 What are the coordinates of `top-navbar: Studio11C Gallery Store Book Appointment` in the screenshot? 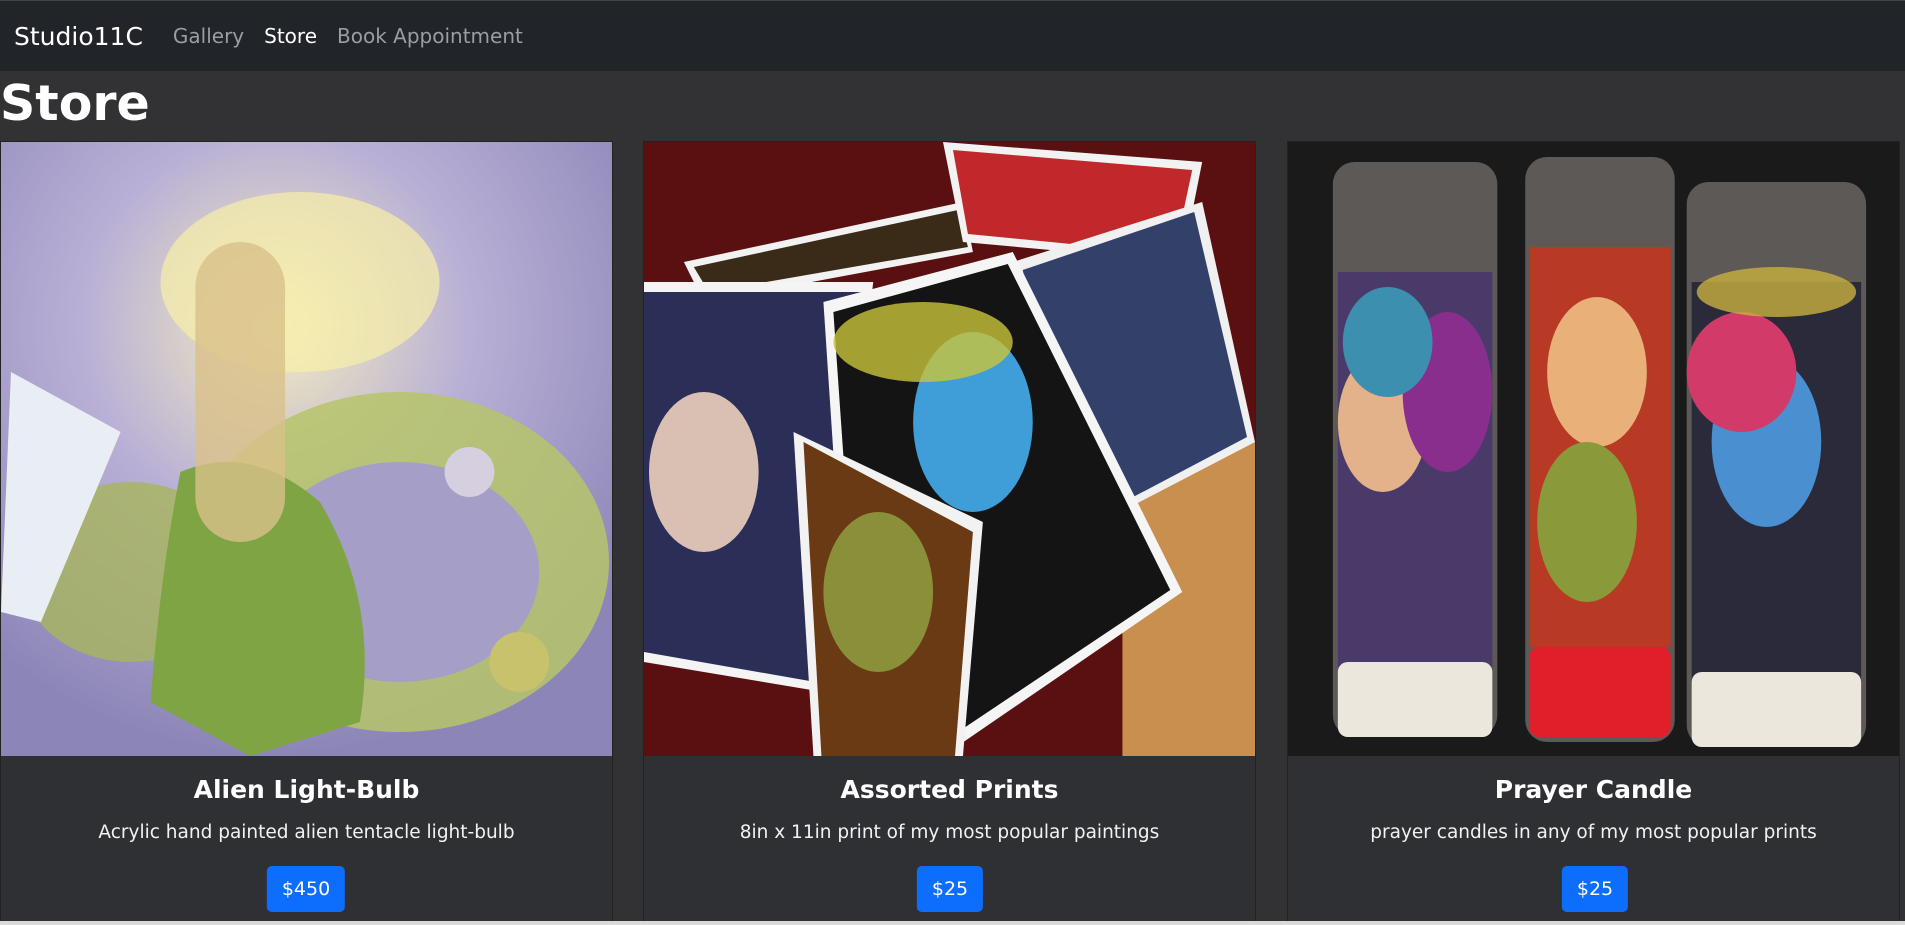 It's located at (952, 35).